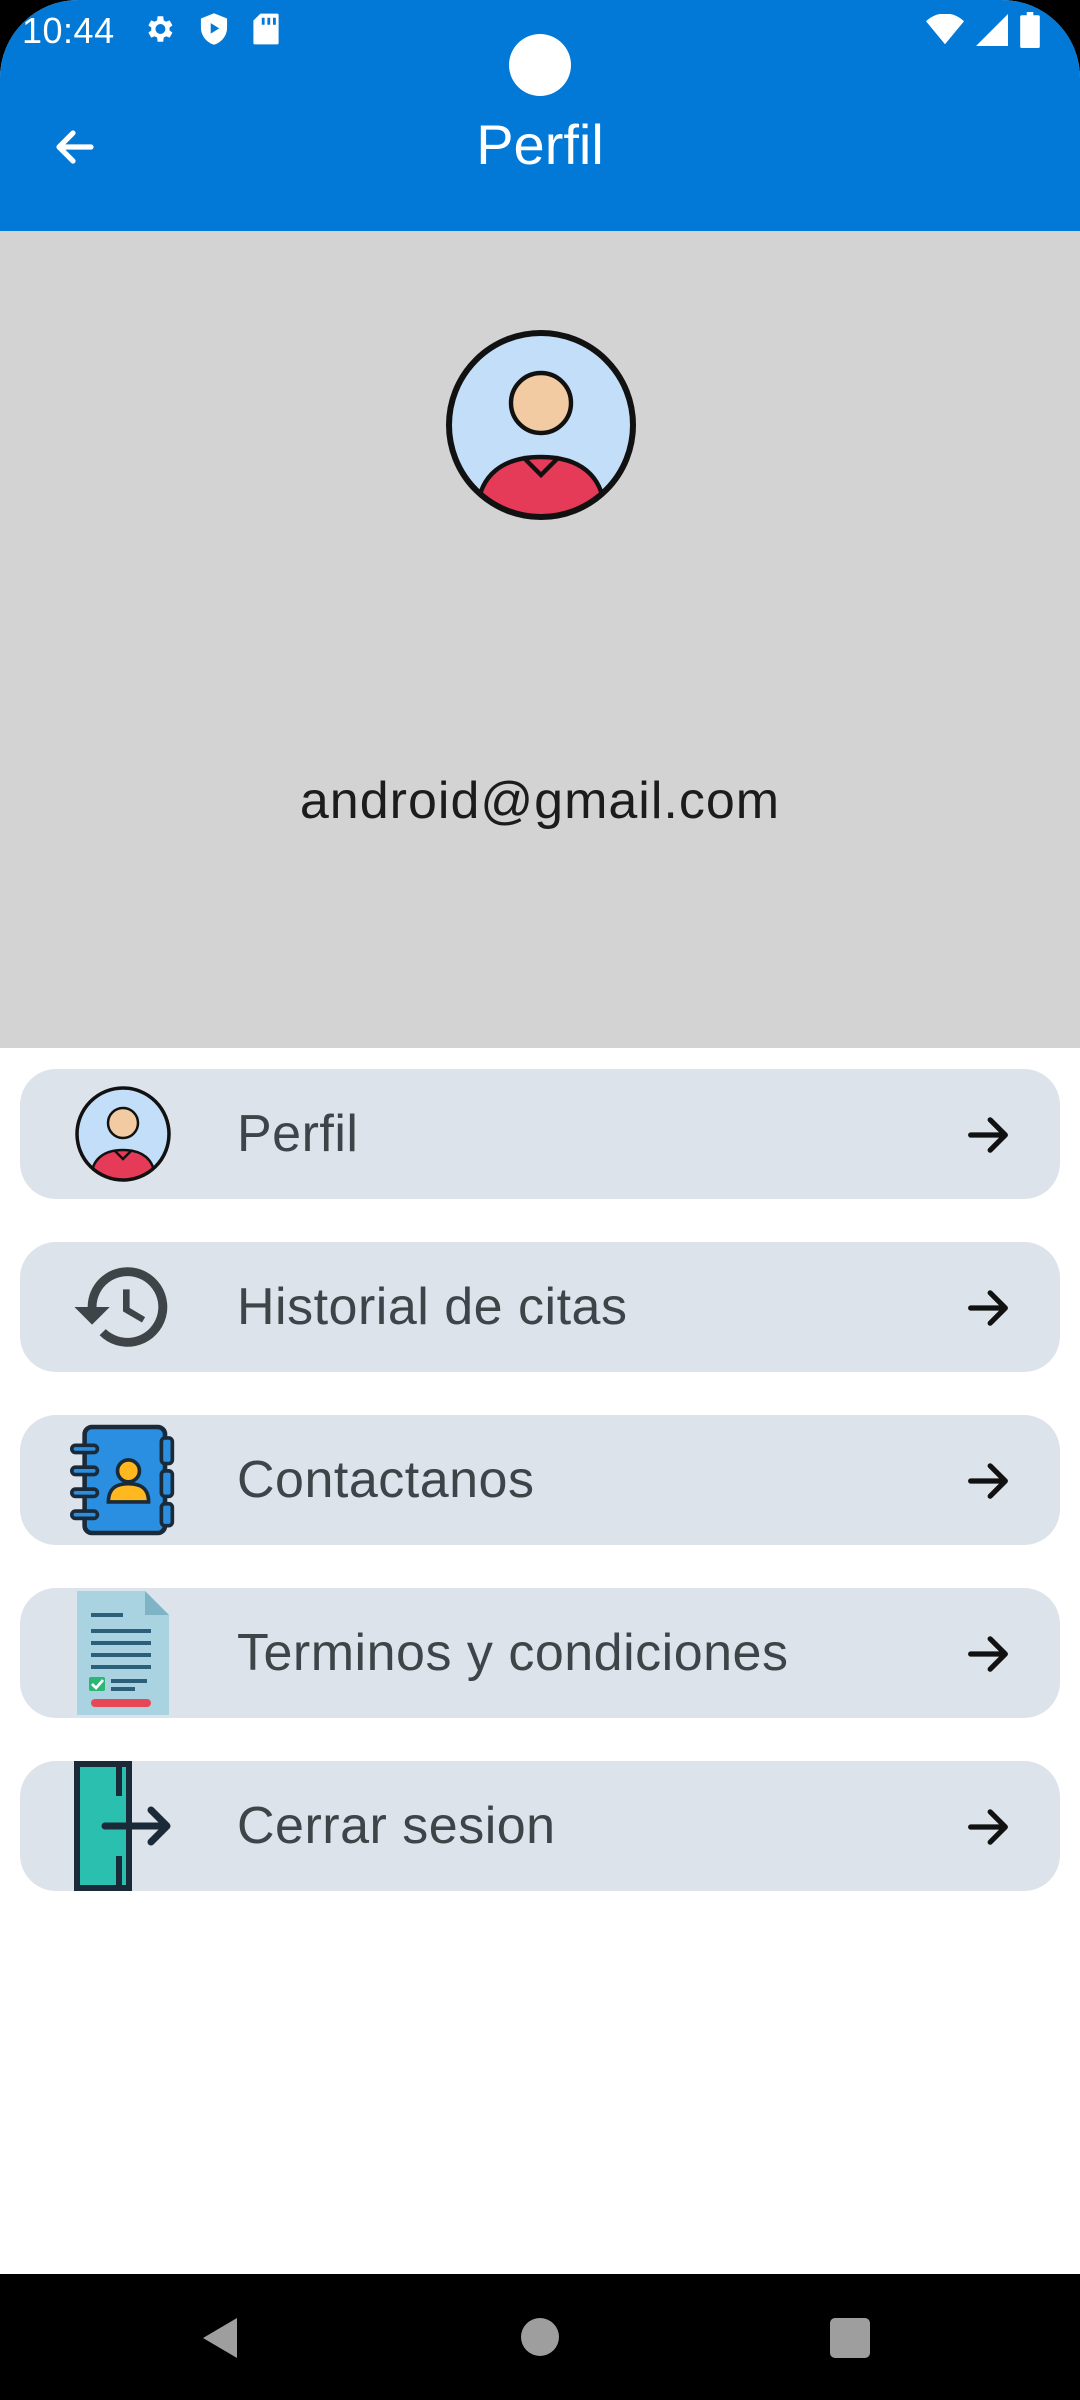 The width and height of the screenshot is (1080, 2400). What do you see at coordinates (214, 31) in the screenshot?
I see `shield-play-icon` at bounding box center [214, 31].